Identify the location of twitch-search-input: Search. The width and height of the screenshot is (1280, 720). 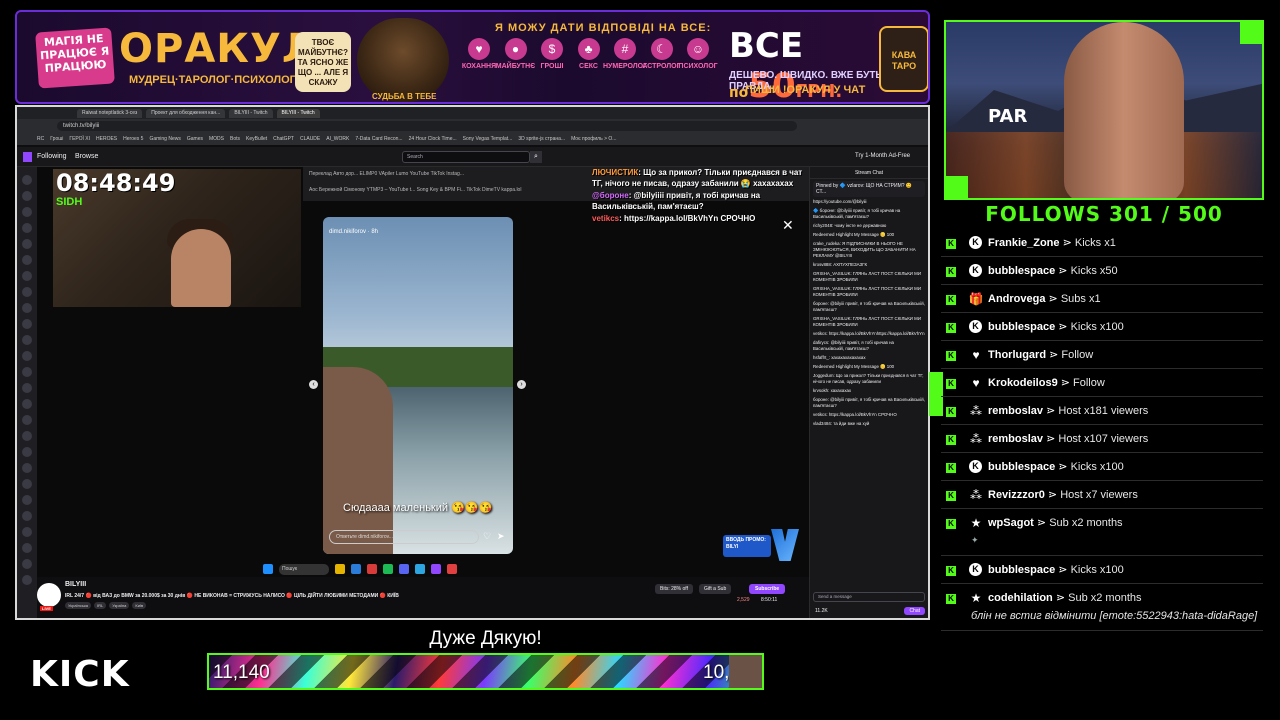
(466, 157).